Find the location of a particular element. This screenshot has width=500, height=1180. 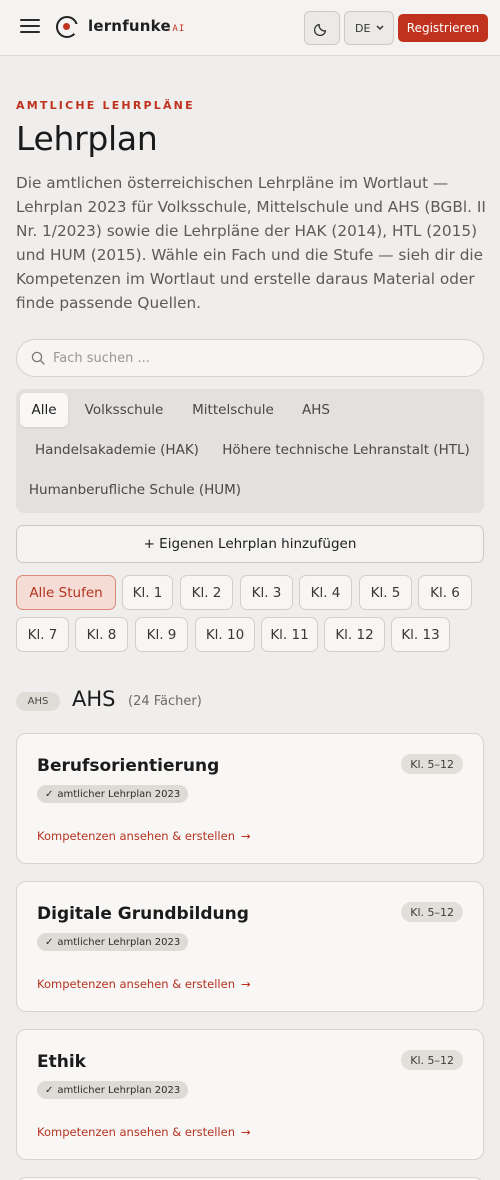

tab-htl: Höhere technische Lehranstalt (HTL) is located at coordinates (346, 450).